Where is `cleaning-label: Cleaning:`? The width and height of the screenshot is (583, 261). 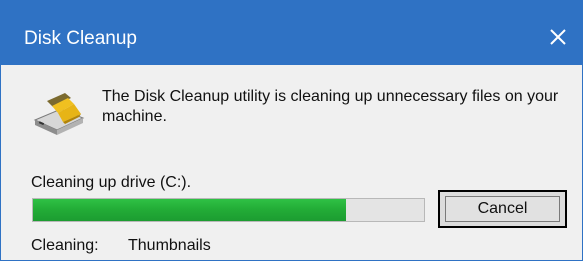
cleaning-label: Cleaning: is located at coordinates (65, 245).